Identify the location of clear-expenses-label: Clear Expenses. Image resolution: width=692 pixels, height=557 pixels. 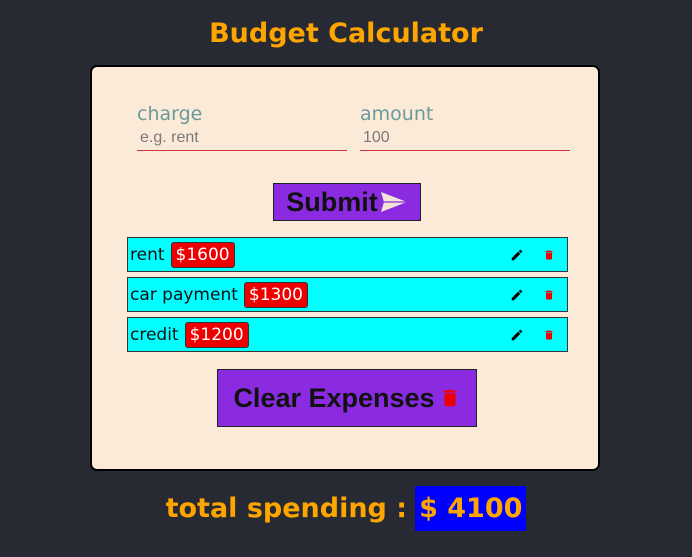
(334, 397).